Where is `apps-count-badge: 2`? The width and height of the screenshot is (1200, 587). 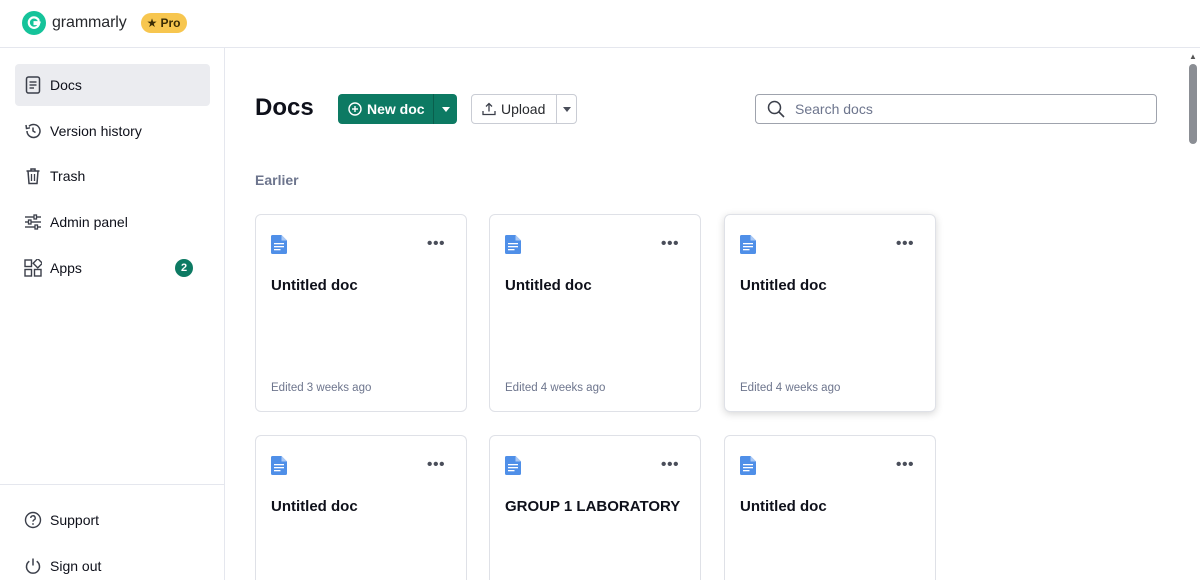
apps-count-badge: 2 is located at coordinates (184, 268).